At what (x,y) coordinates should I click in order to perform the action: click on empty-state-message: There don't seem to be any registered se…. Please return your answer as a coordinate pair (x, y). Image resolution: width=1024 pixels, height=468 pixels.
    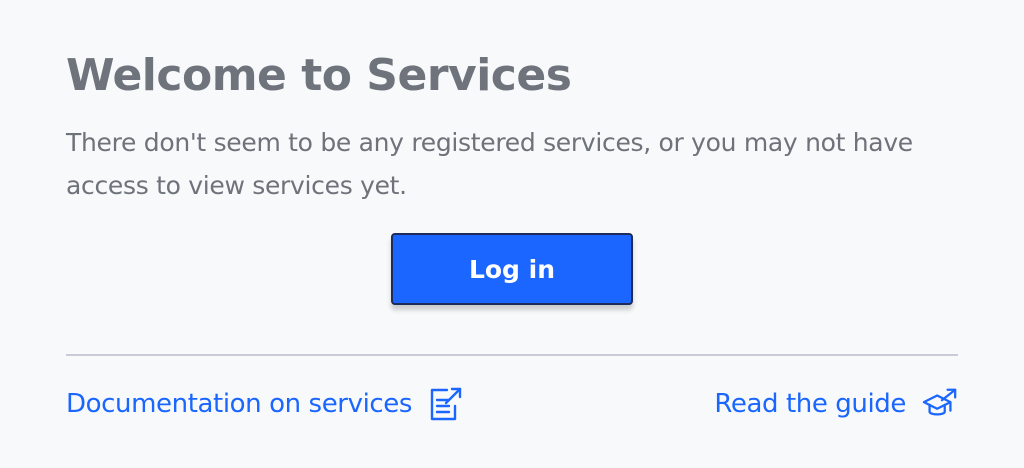
    Looking at the image, I should click on (489, 164).